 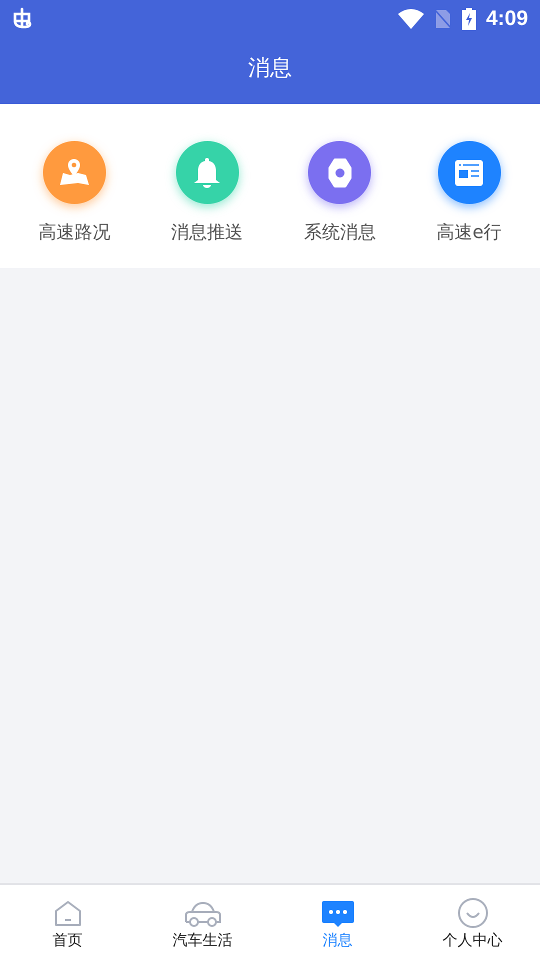 I want to click on shortcut-label: 高速e行, so click(x=469, y=232).